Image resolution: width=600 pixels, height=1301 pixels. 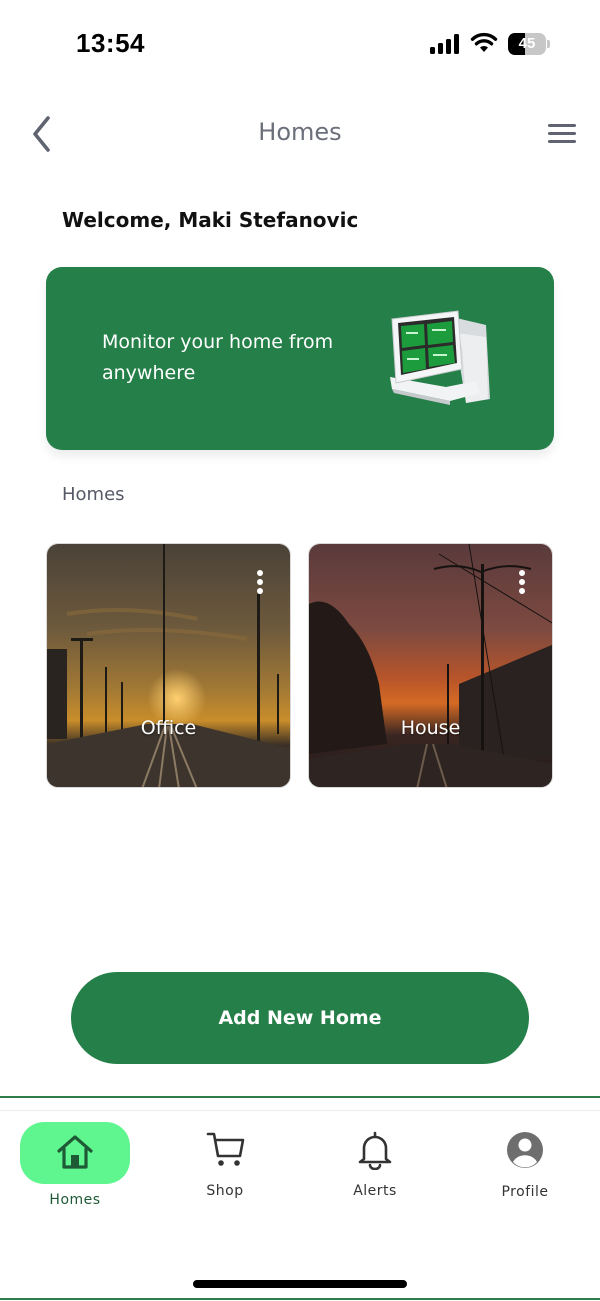 What do you see at coordinates (75, 1152) in the screenshot?
I see `home-icon` at bounding box center [75, 1152].